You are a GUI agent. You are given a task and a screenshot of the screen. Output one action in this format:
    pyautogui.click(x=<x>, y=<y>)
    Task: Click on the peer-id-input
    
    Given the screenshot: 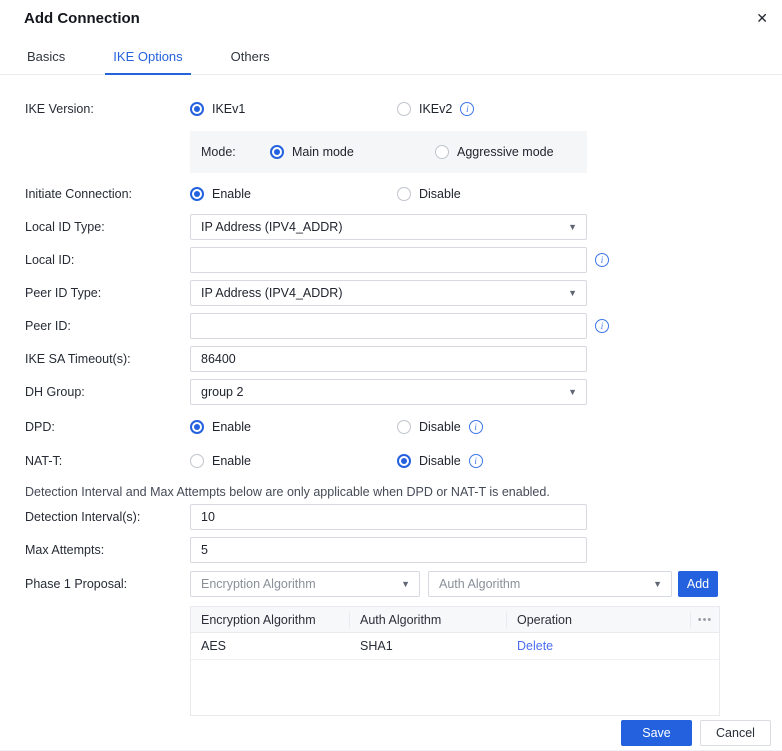 What is the action you would take?
    pyautogui.click(x=388, y=326)
    